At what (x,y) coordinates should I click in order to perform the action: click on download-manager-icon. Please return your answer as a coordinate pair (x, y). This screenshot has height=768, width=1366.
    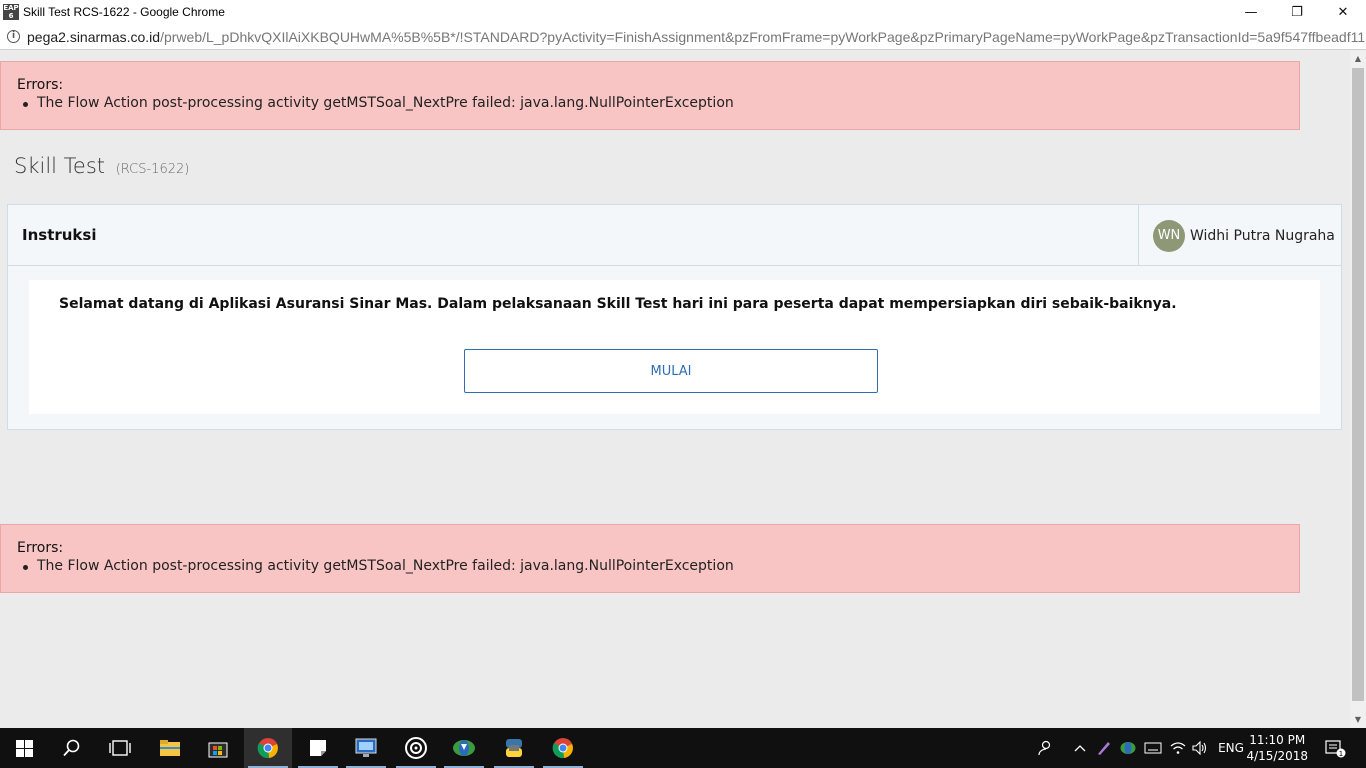
    Looking at the image, I should click on (464, 748).